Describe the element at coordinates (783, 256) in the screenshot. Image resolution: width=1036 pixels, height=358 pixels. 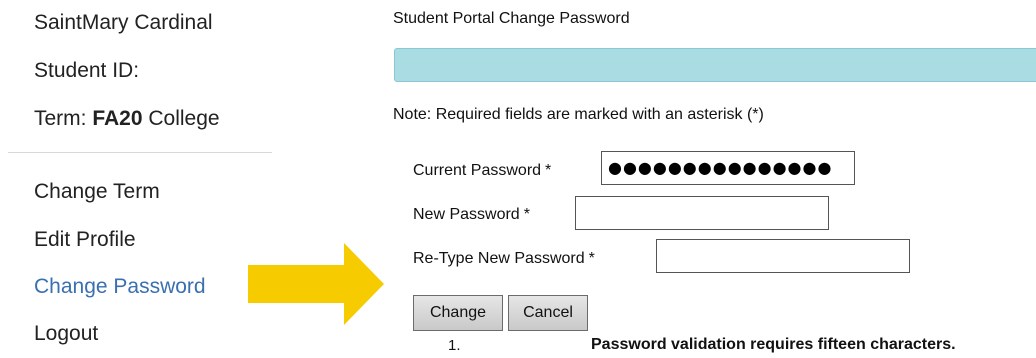
I see `retype-password-input` at that location.